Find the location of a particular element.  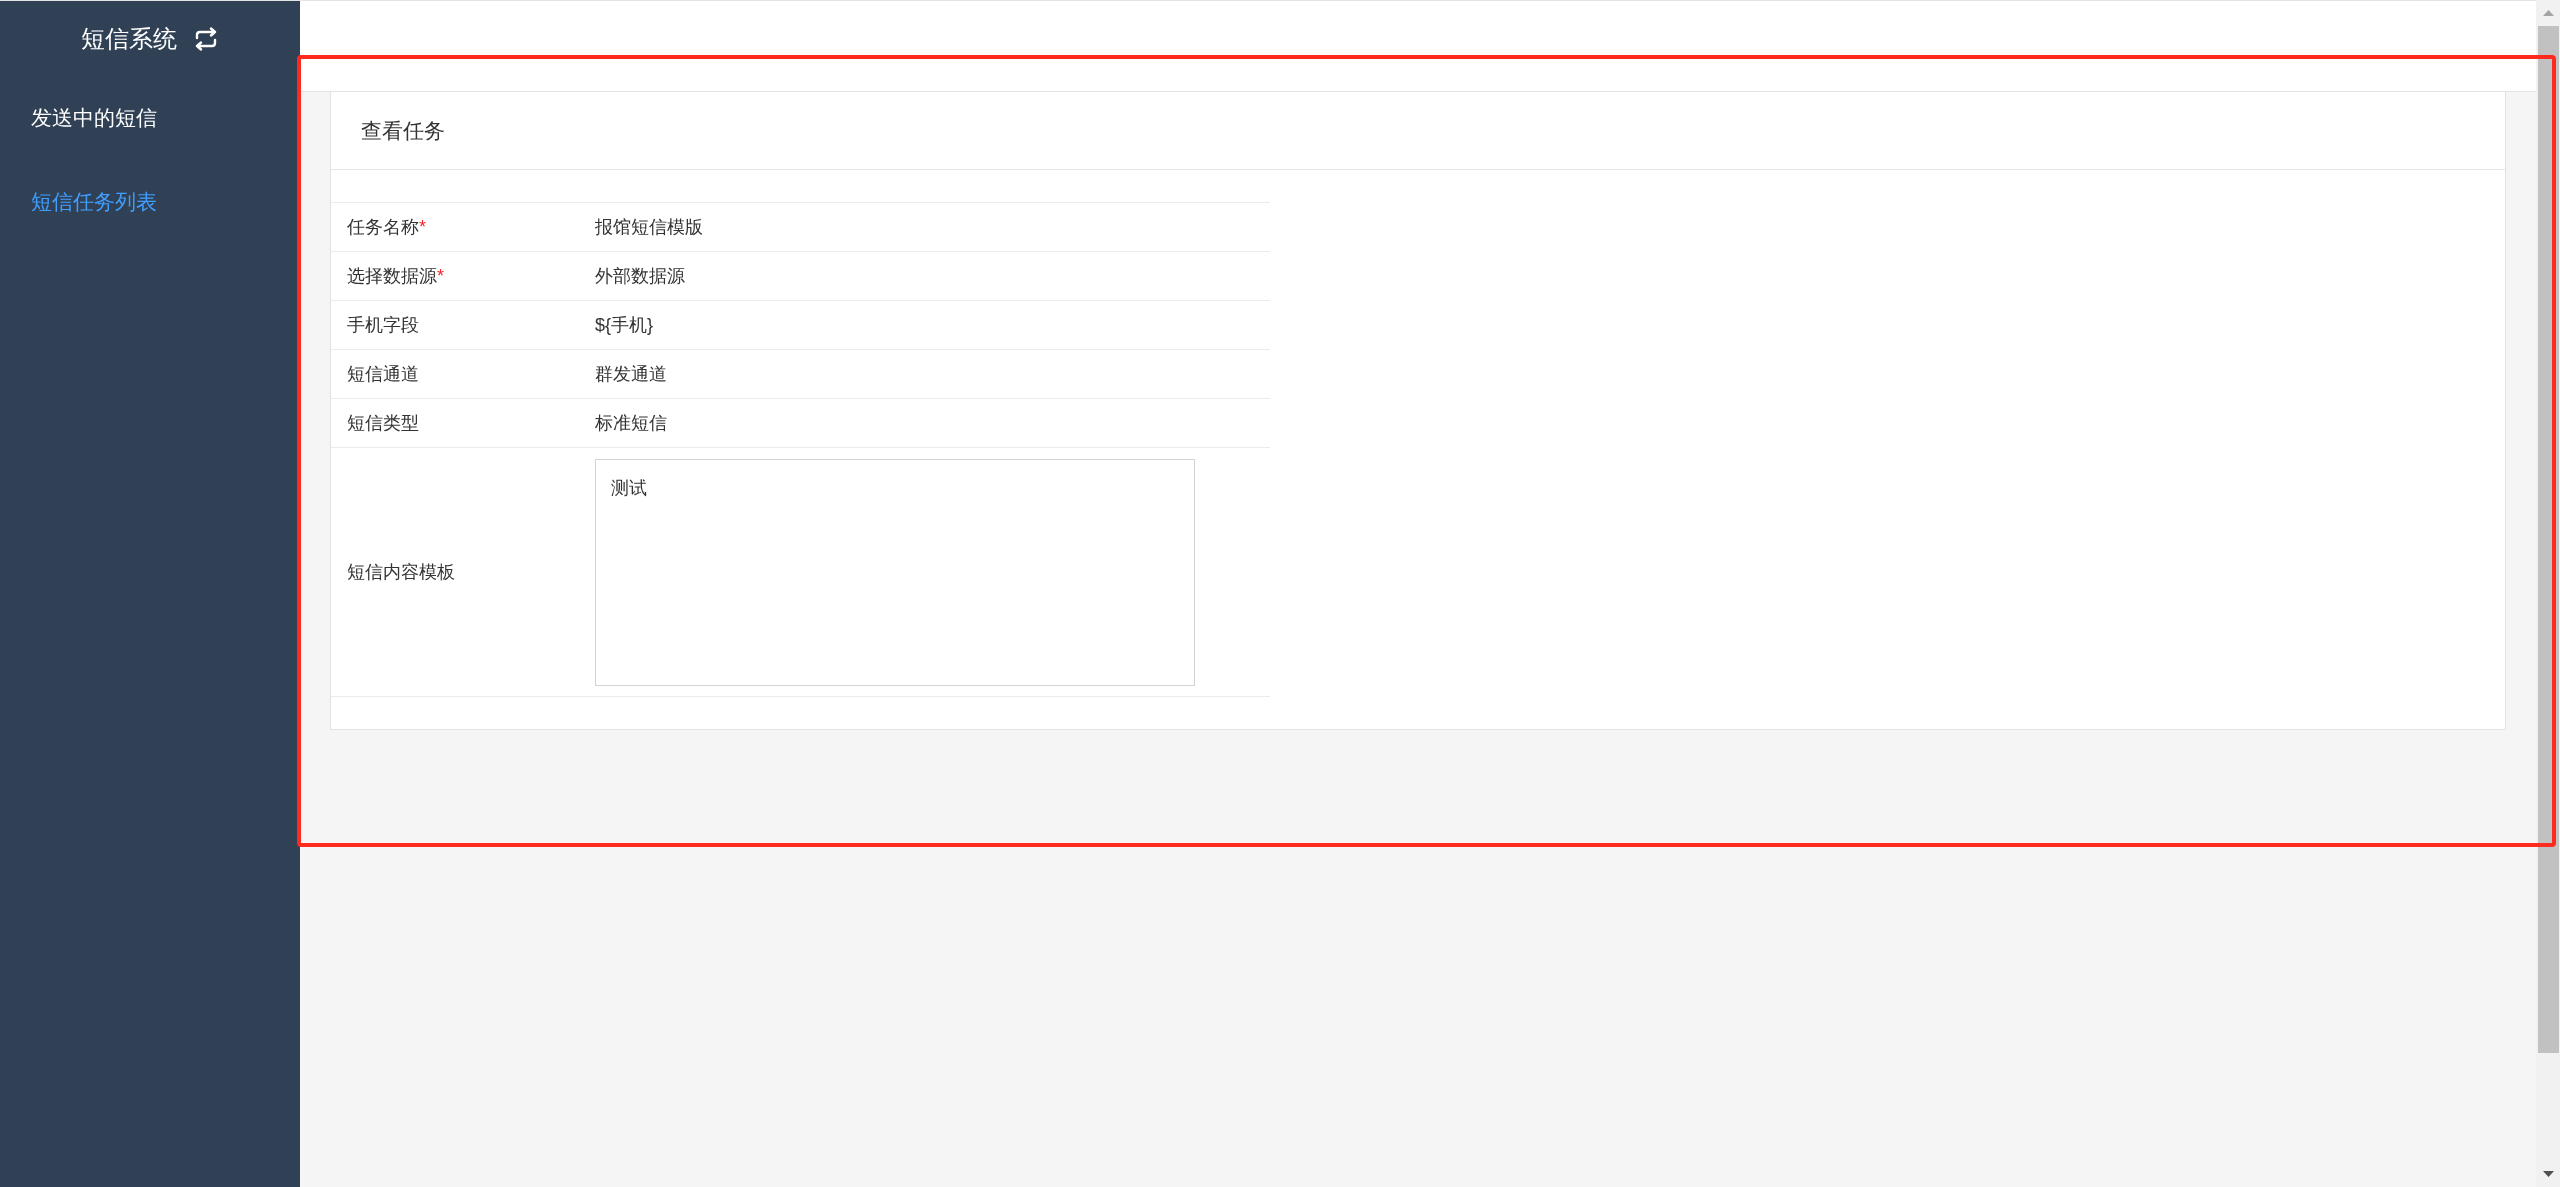

field-value: 标准短信 is located at coordinates (631, 423).